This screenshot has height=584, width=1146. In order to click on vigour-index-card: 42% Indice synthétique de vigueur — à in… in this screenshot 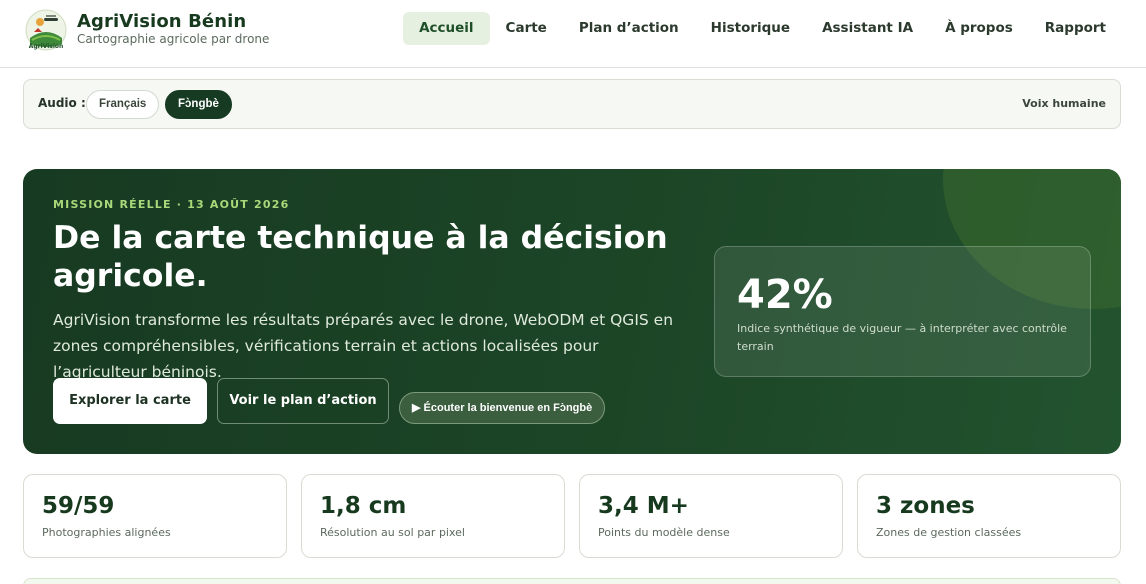, I will do `click(902, 311)`.